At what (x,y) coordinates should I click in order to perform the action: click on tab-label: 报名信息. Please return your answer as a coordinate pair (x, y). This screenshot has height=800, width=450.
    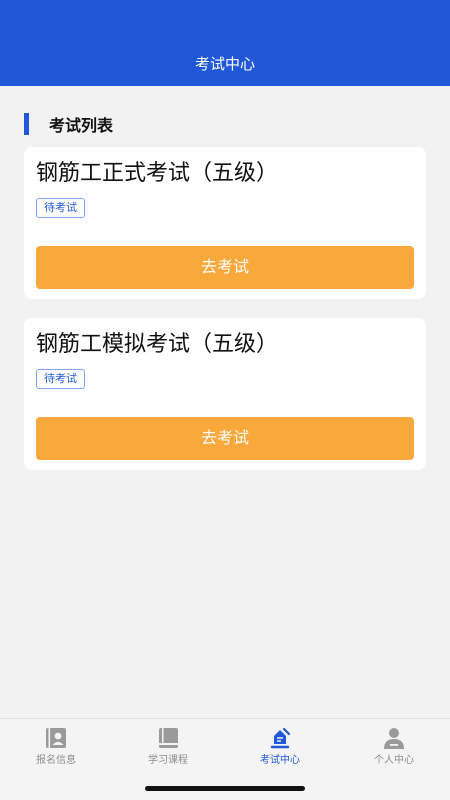
    Looking at the image, I should click on (56, 760).